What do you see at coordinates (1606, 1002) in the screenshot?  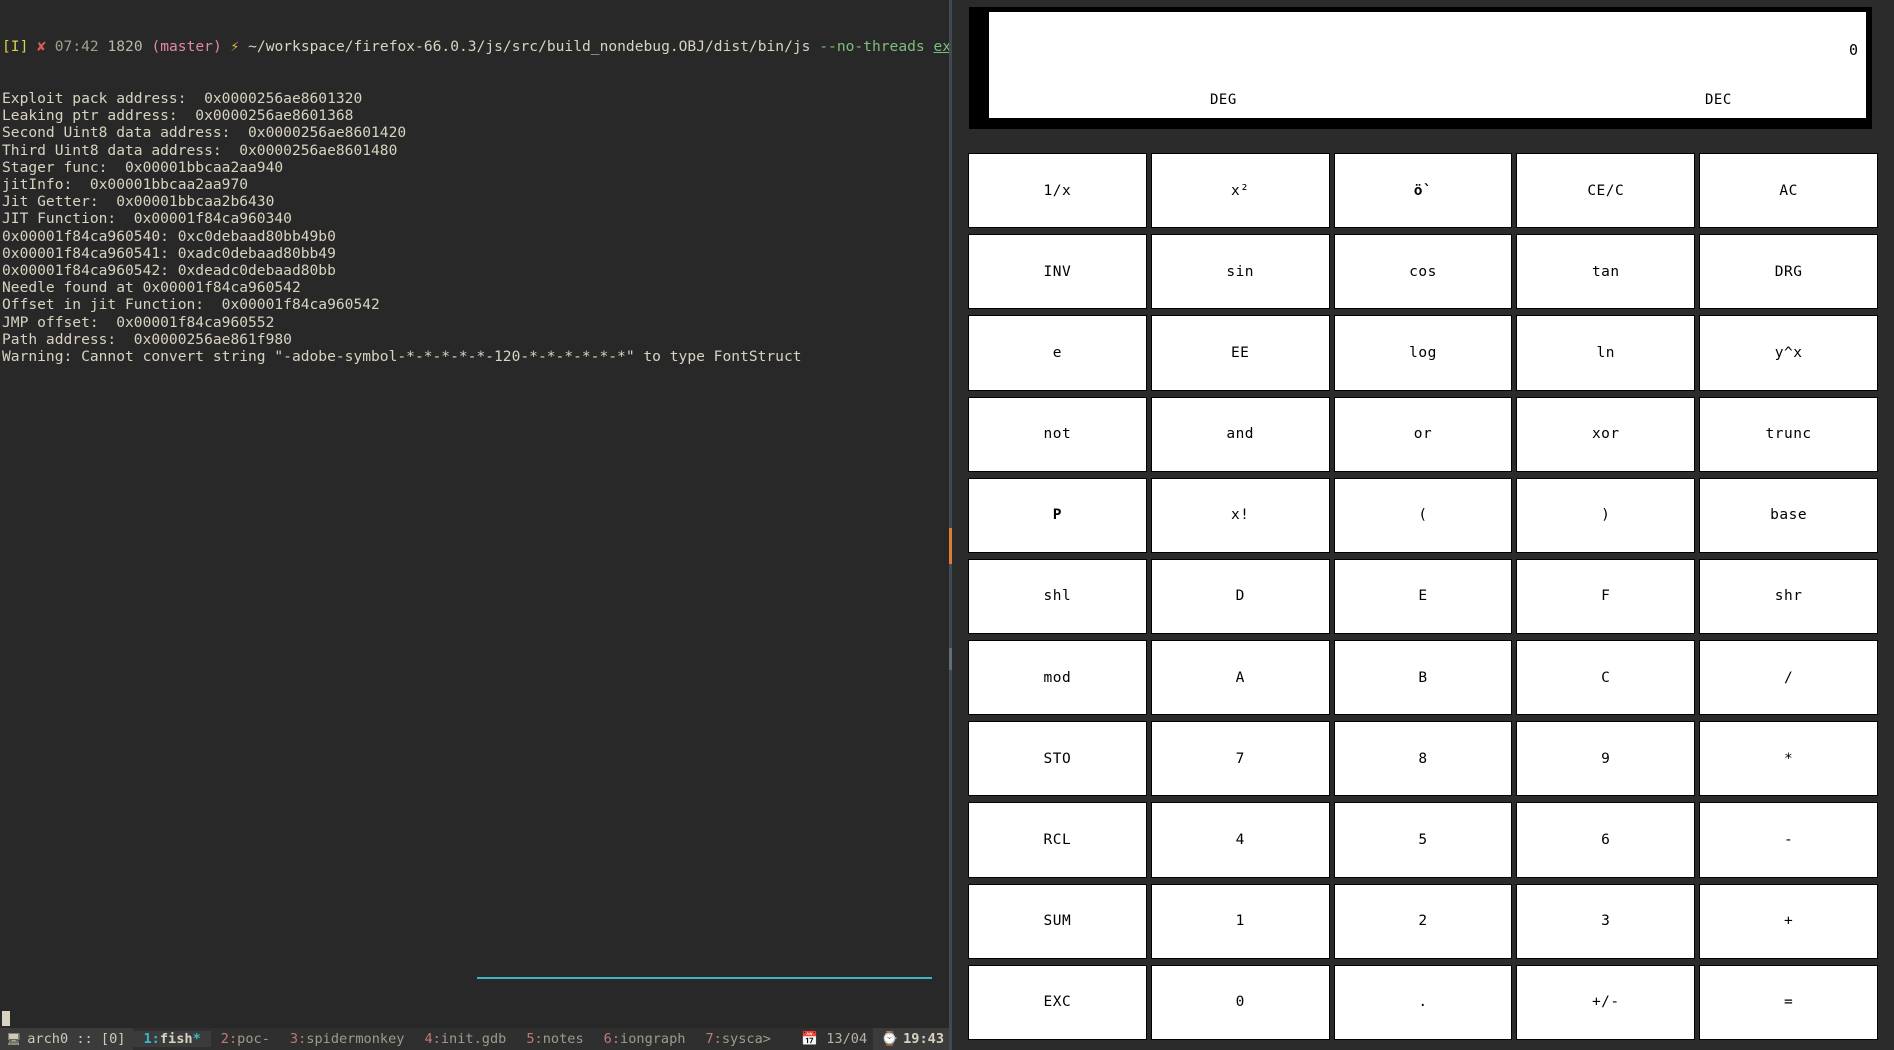 I see `calc-key-negate: +/-` at bounding box center [1606, 1002].